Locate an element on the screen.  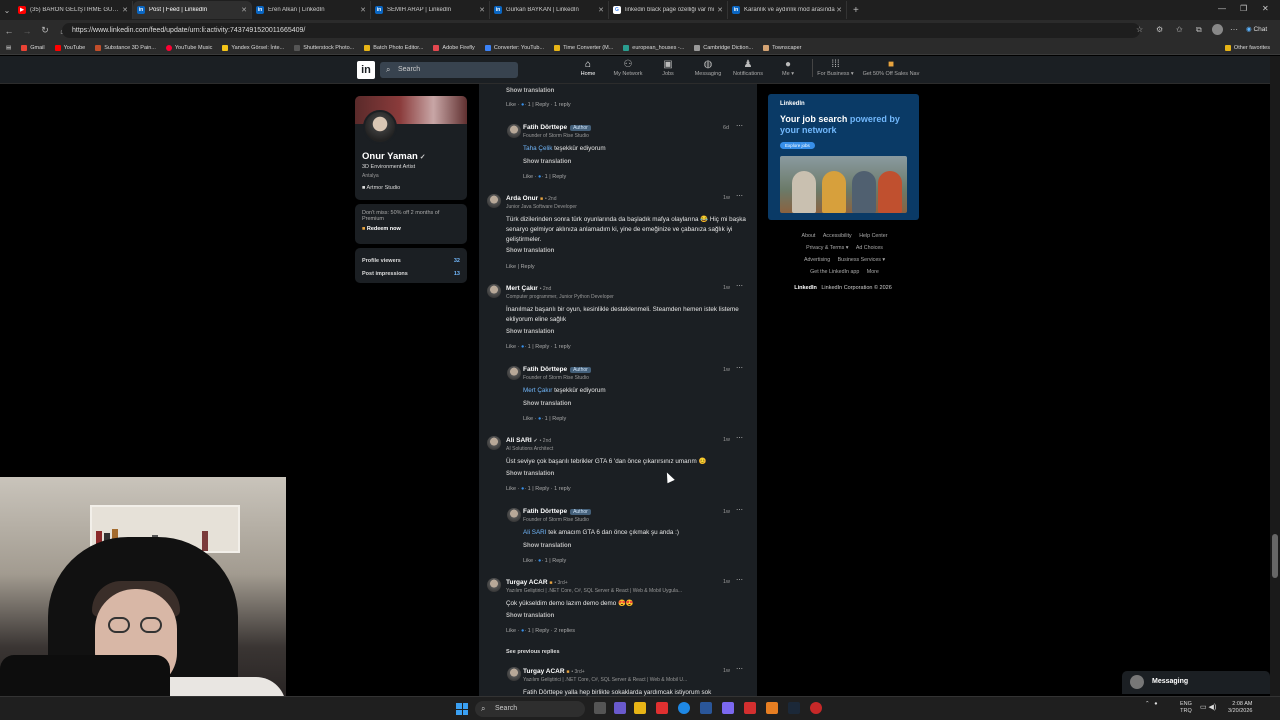
footer-link: Business Services ▾ is located at coordinates (861, 260).